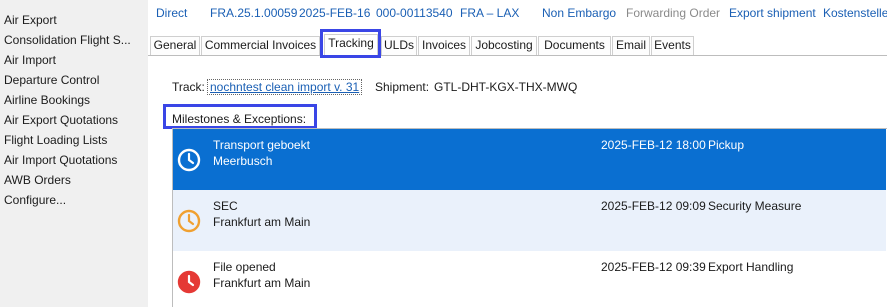 The width and height of the screenshot is (887, 307). I want to click on milestone-title: Transport geboekt, so click(261, 145).